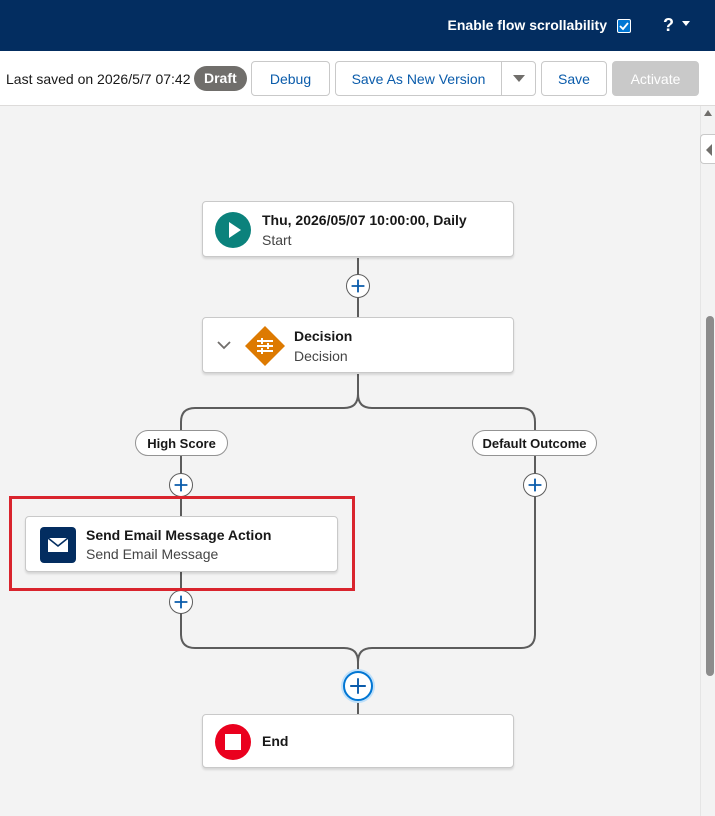 Image resolution: width=715 pixels, height=816 pixels. I want to click on vertical-scrollbar, so click(707, 461).